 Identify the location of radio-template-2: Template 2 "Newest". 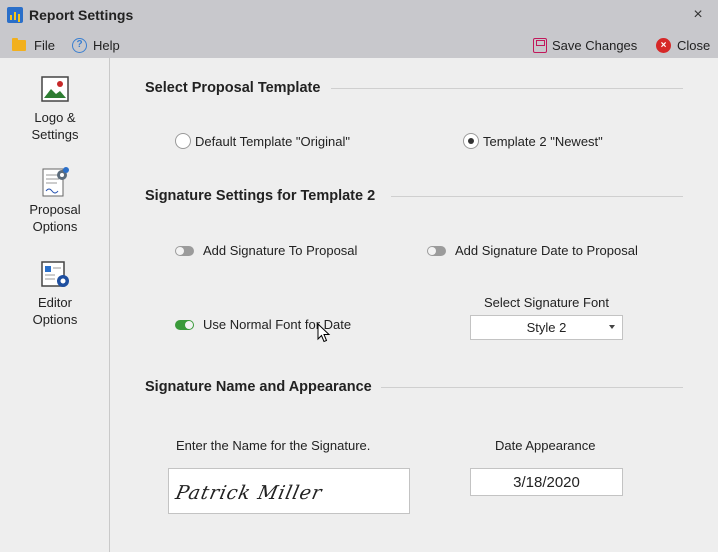
(533, 141).